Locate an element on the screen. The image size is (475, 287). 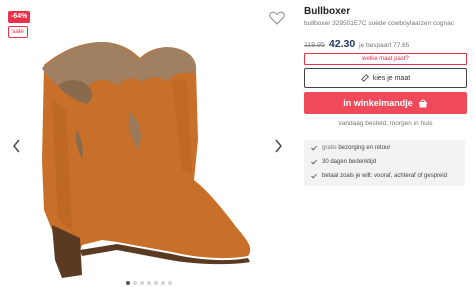
delivery-info: vandaag besteld, morgen in huis is located at coordinates (385, 123).